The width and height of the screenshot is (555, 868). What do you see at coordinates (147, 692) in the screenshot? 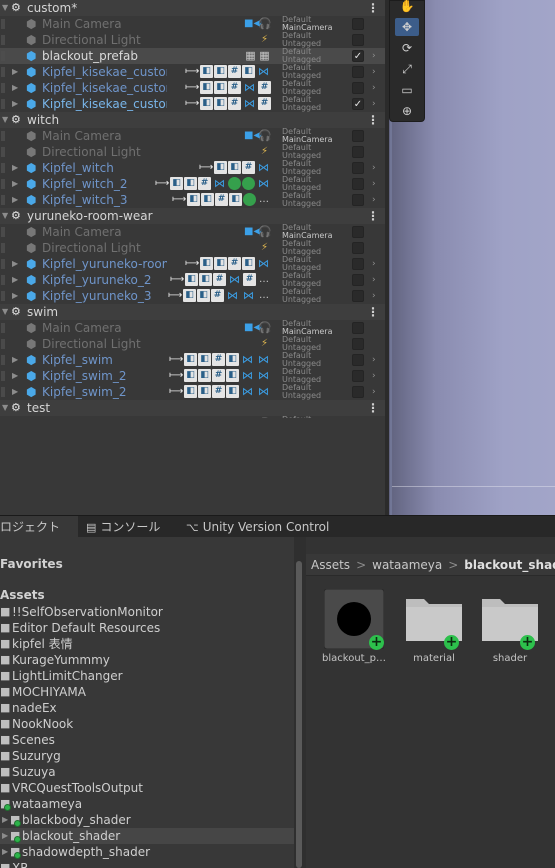
I see `folder-row: ■ MOCHIYAMA` at bounding box center [147, 692].